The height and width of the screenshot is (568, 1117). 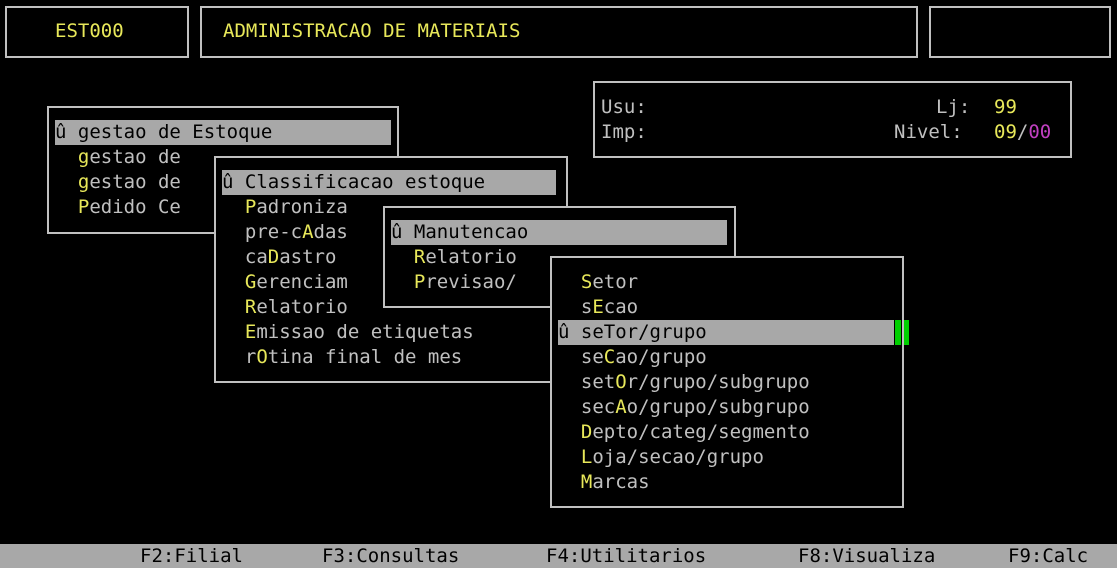 What do you see at coordinates (718, 382) in the screenshot?
I see `item-label: r/grupo/subgrupo` at bounding box center [718, 382].